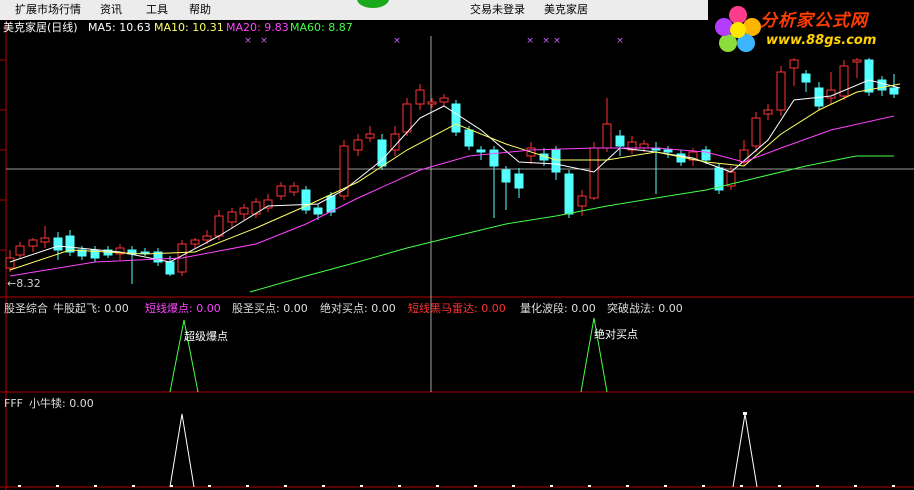 This screenshot has width=914, height=490. Describe the element at coordinates (264, 41) in the screenshot. I see `signal-marker-1: ×` at that location.